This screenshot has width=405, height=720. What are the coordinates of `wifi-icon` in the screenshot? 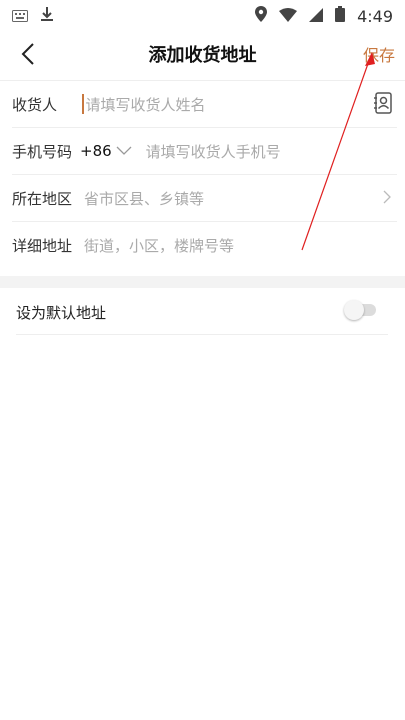 It's located at (288, 16).